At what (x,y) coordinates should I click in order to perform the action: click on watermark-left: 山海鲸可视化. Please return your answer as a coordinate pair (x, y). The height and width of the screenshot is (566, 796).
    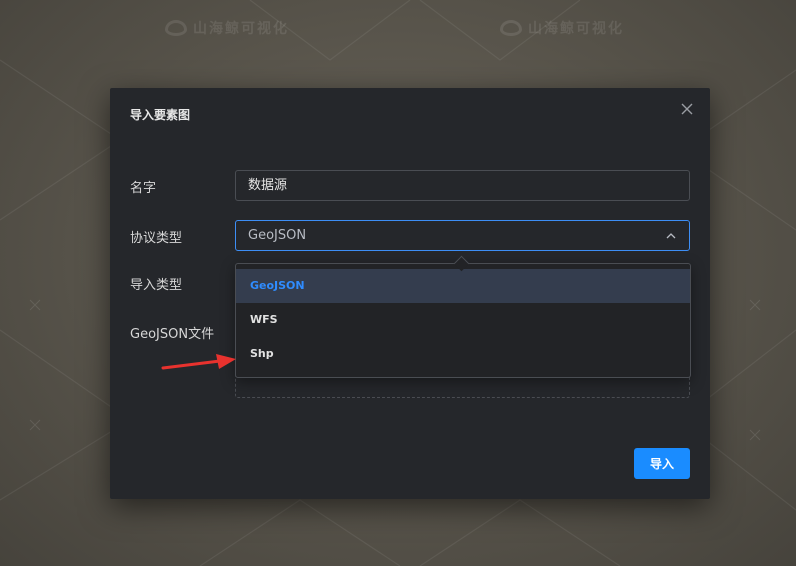
    Looking at the image, I should click on (227, 28).